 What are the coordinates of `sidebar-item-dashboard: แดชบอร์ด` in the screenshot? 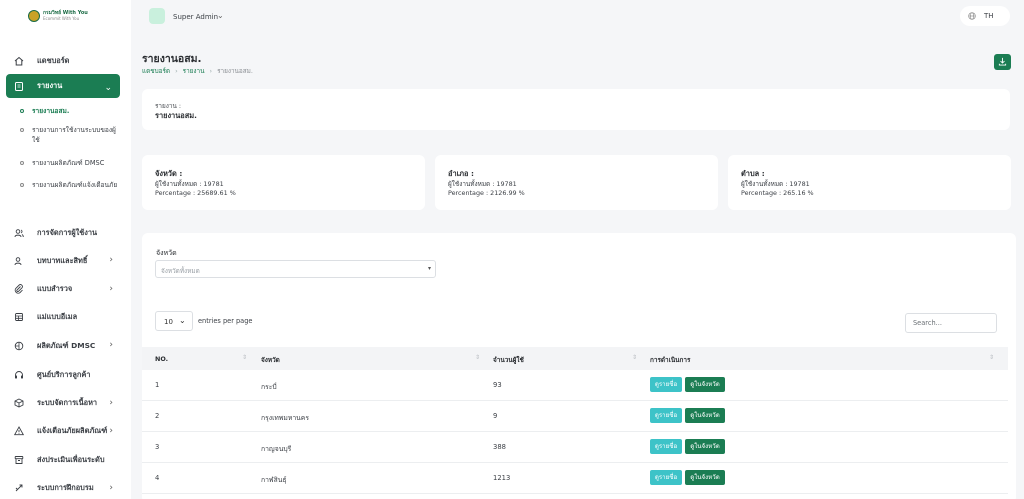 It's located at (65, 61).